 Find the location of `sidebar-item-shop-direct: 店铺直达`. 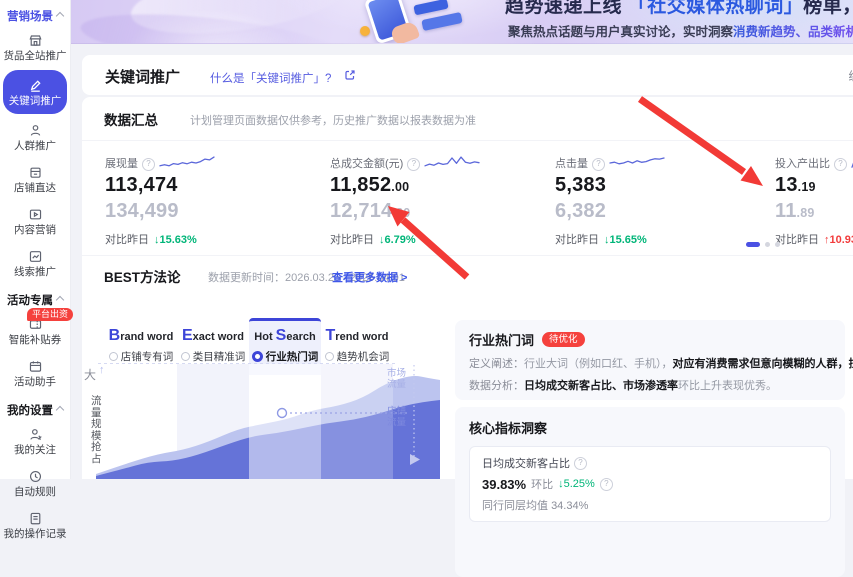

sidebar-item-shop-direct: 店铺直达 is located at coordinates (35, 179).